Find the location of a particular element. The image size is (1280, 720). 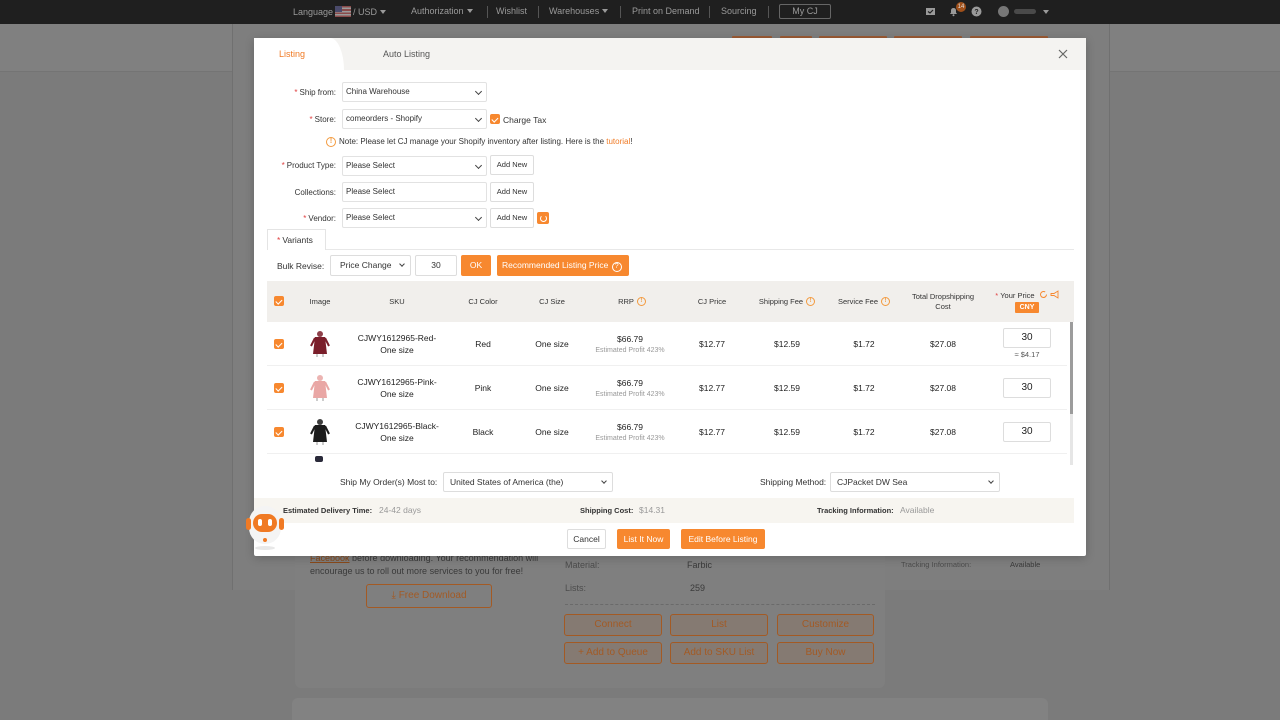

bulk-revise-select: Price Change is located at coordinates (370, 265).